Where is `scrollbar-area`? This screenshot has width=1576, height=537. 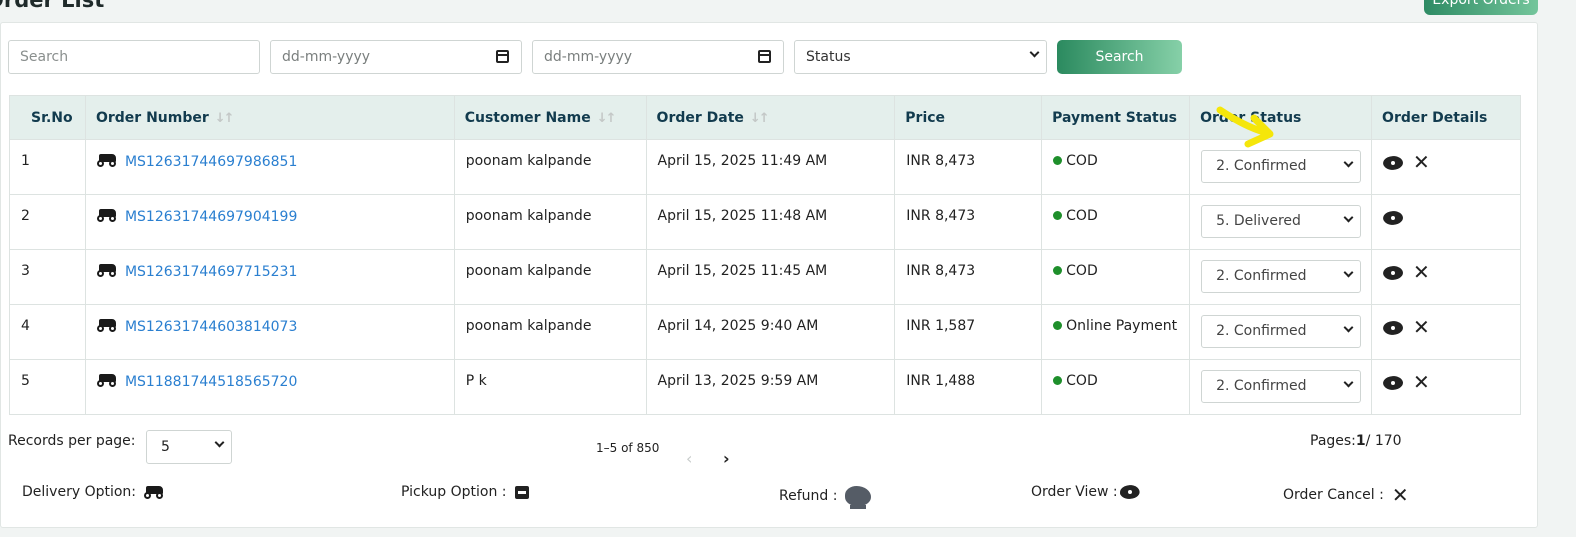 scrollbar-area is located at coordinates (1563, 268).